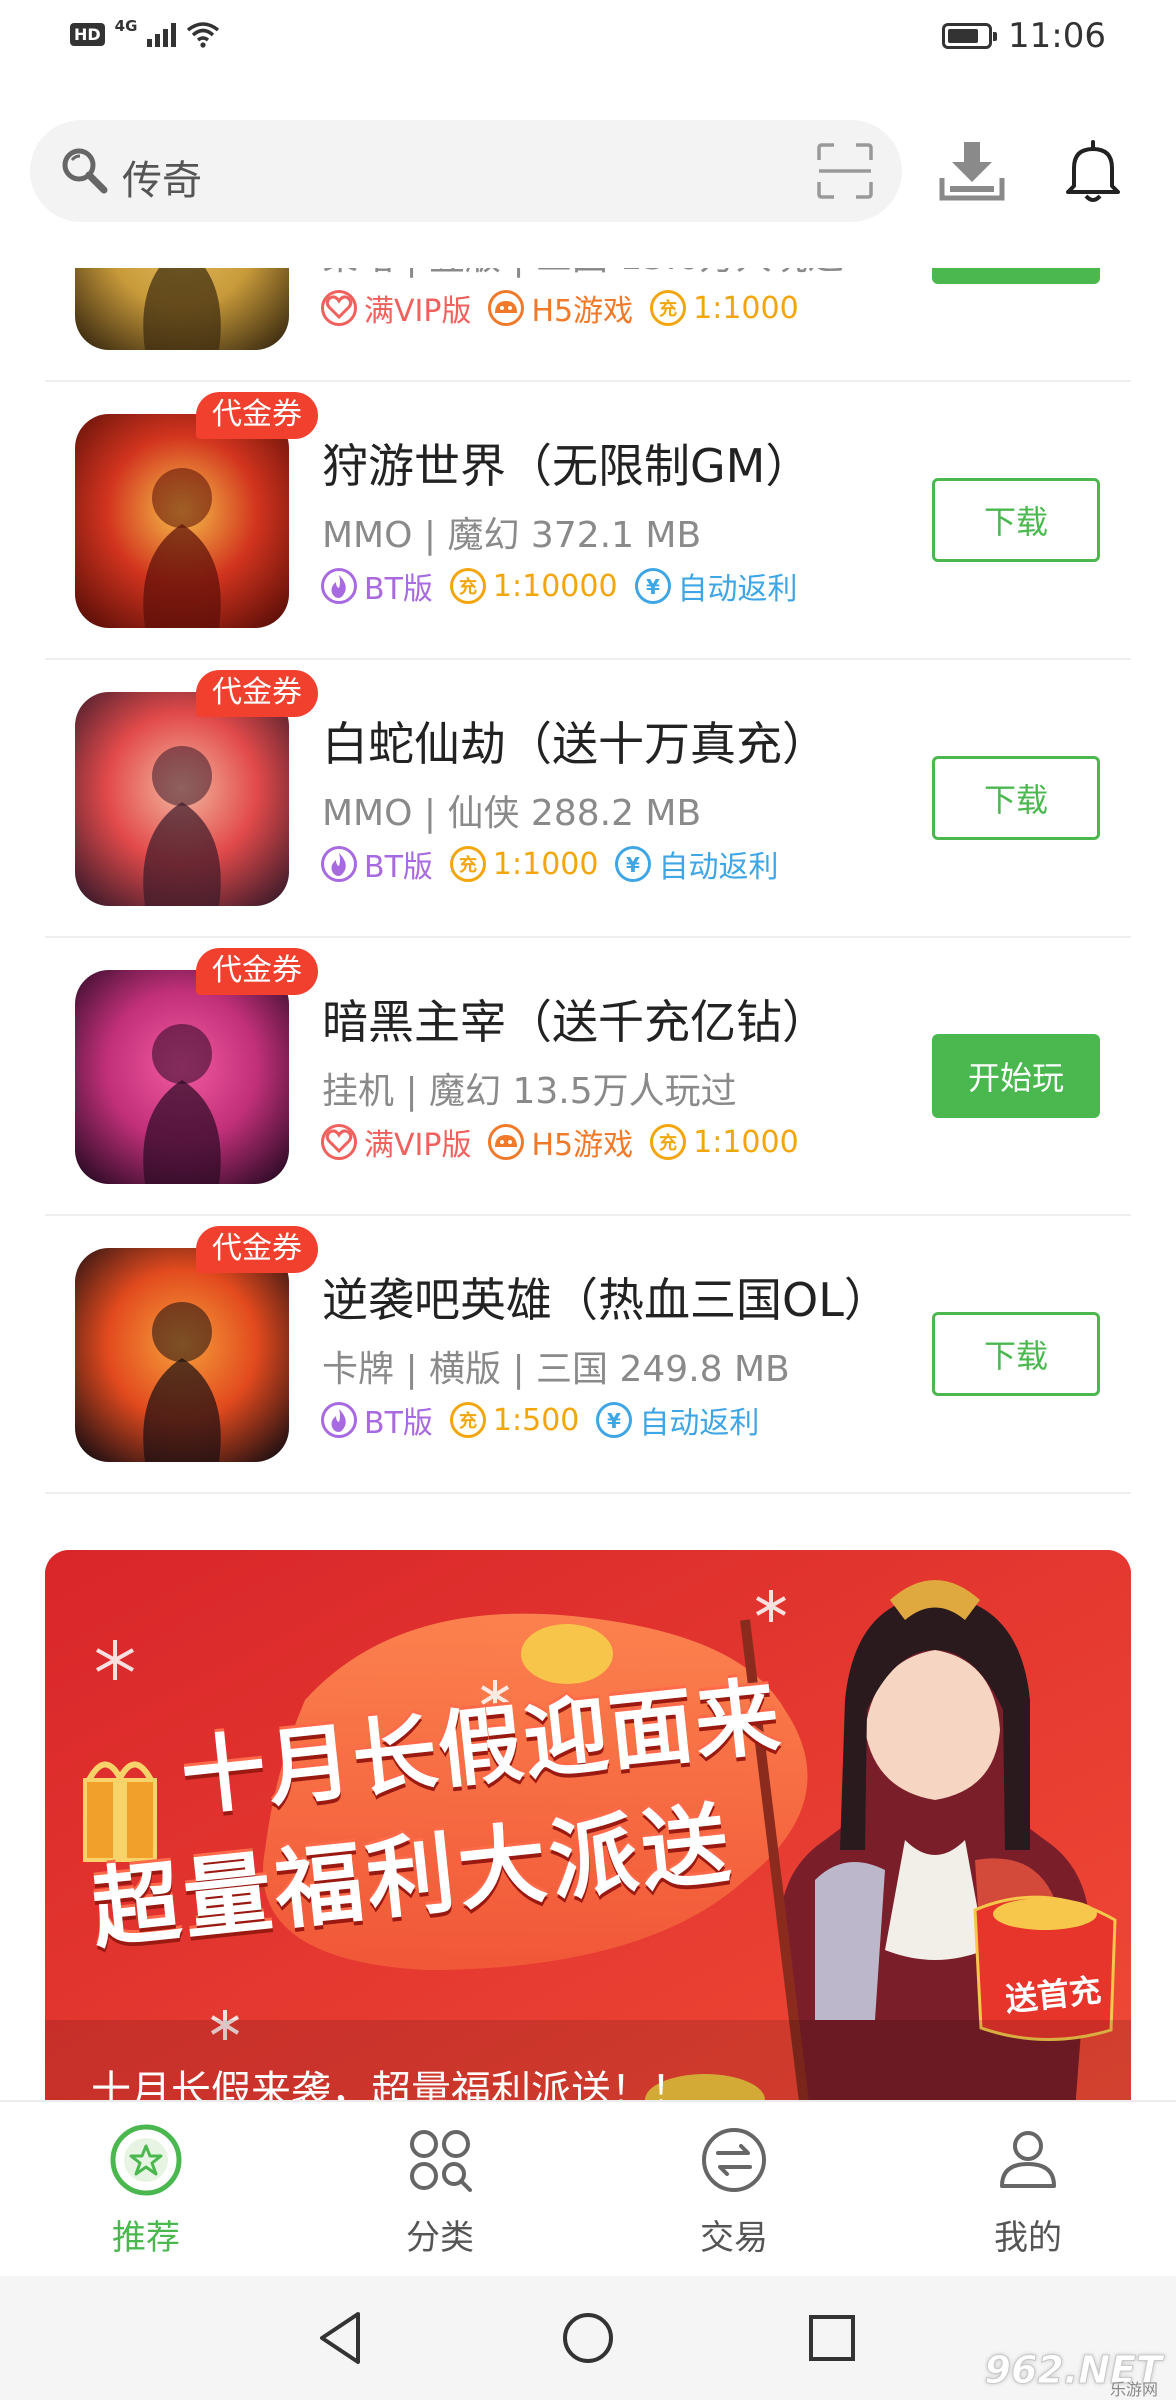 The width and height of the screenshot is (1176, 2400). I want to click on status-time: 11:06, so click(1057, 36).